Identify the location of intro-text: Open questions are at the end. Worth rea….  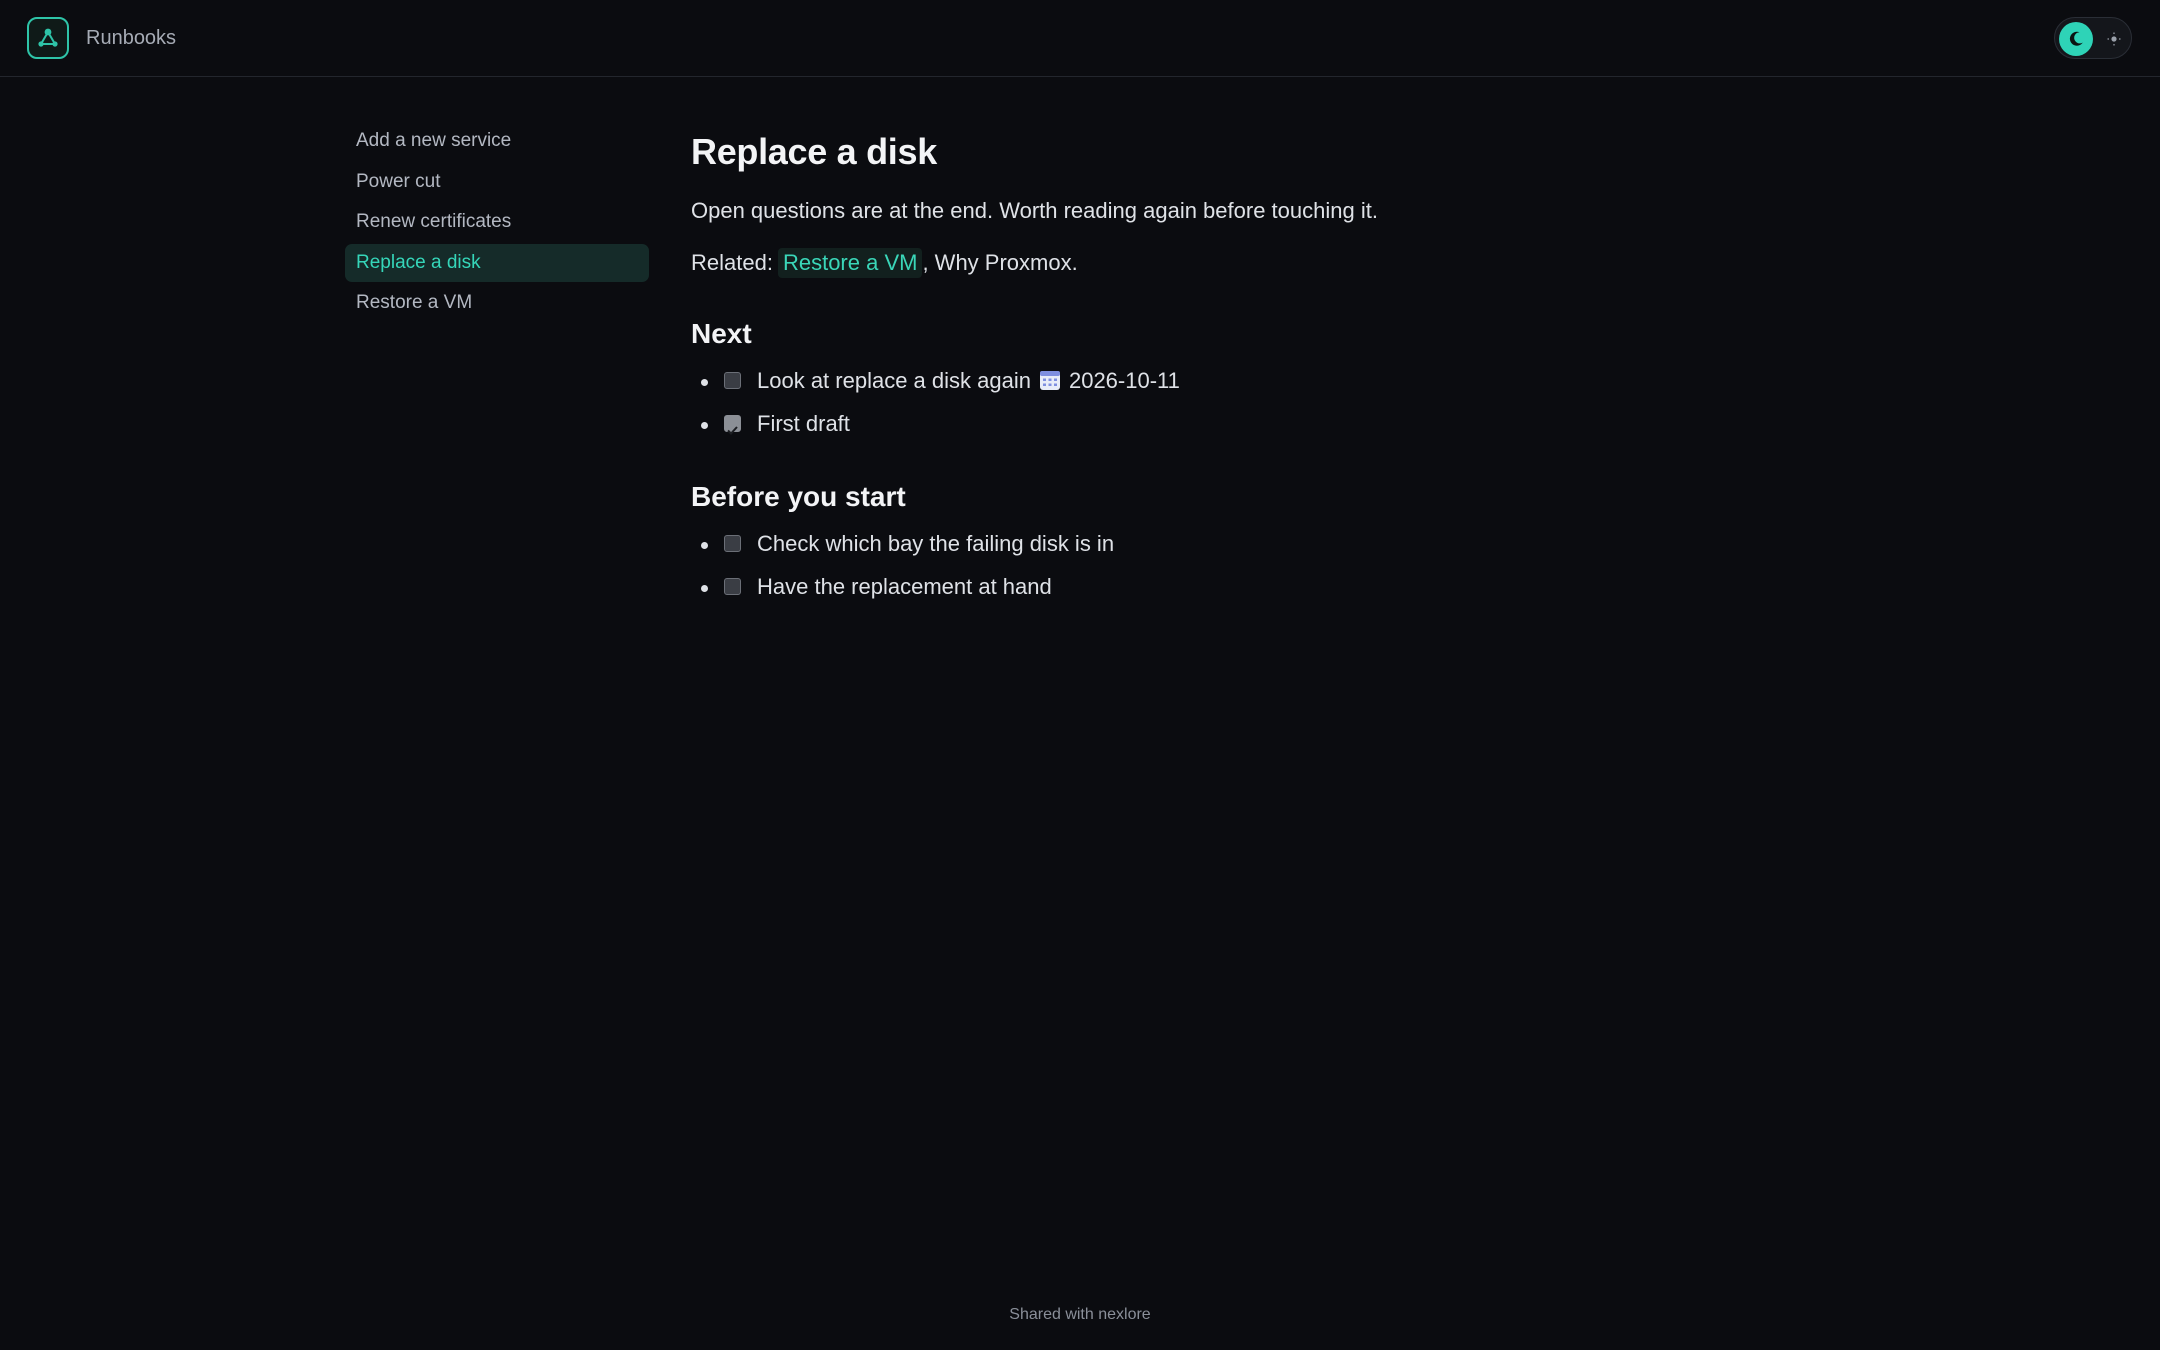
(1034, 210).